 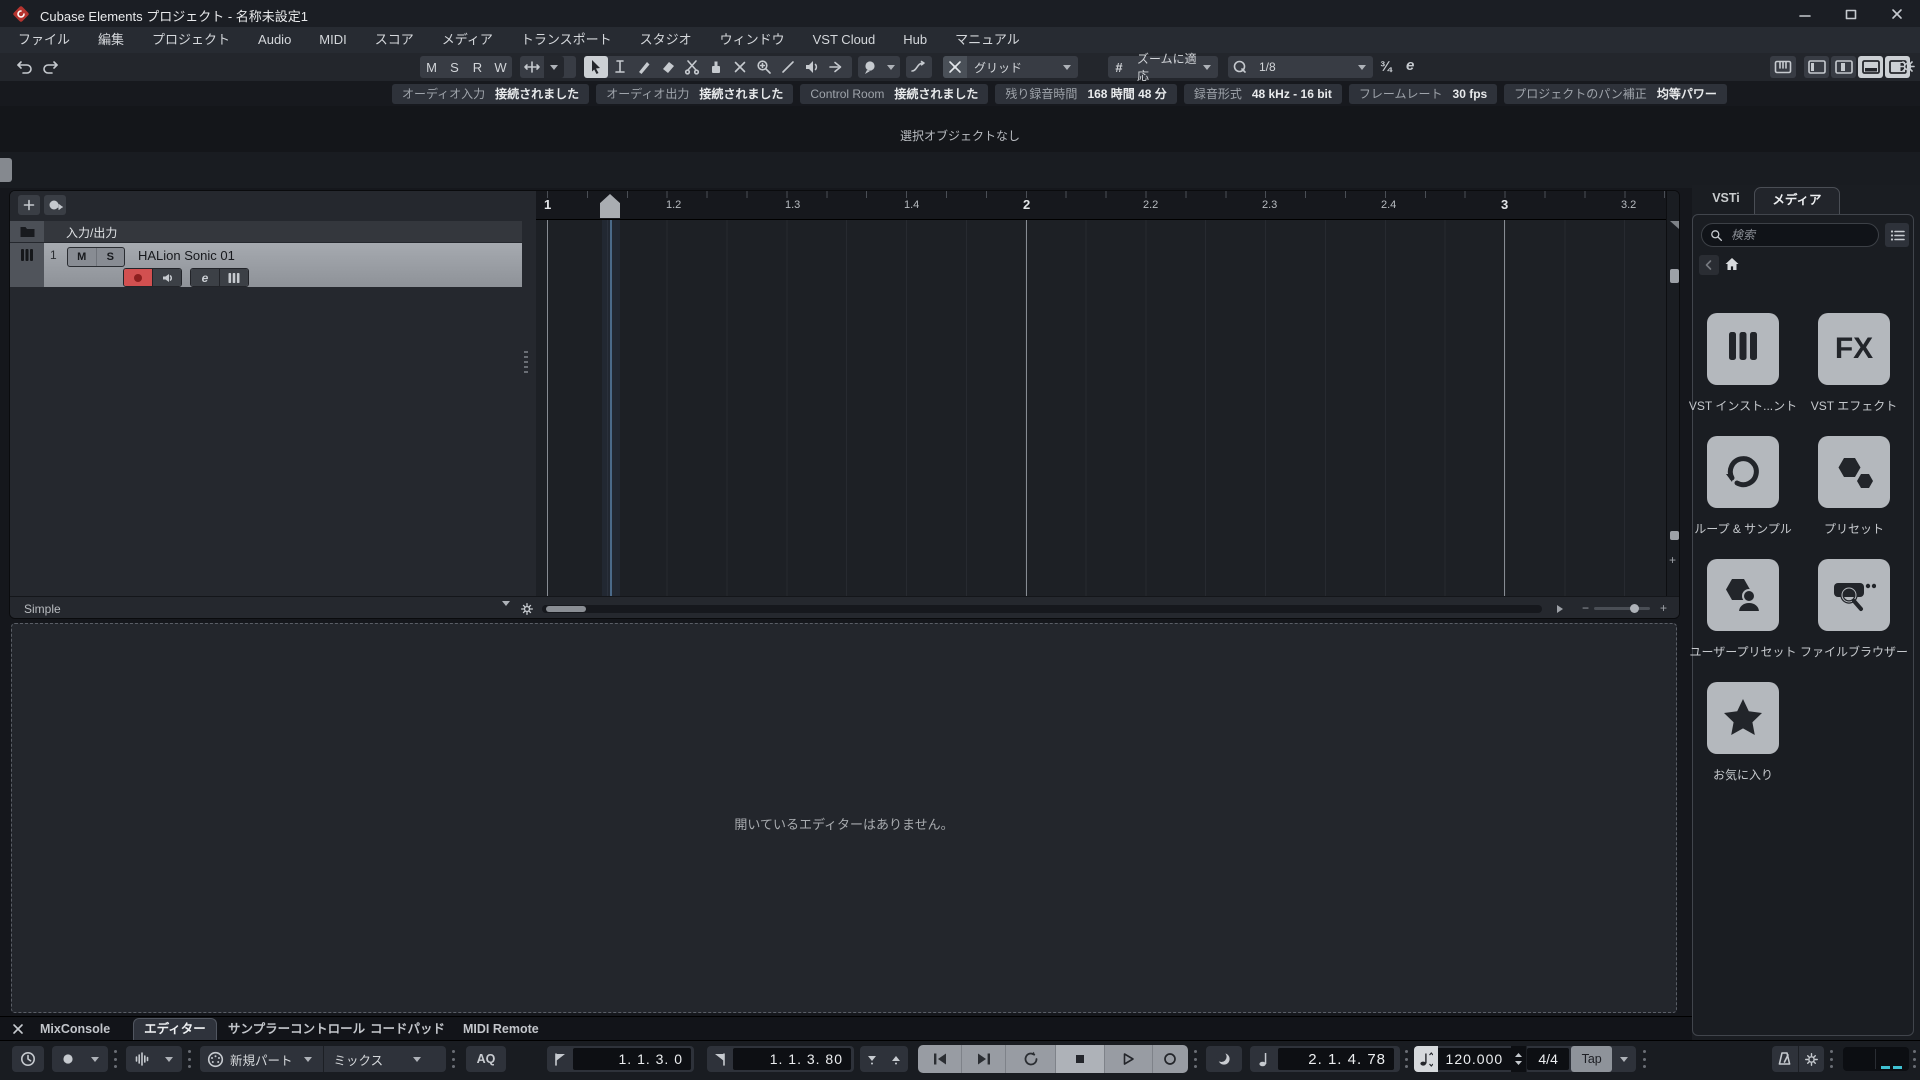 I want to click on audio-record-mode-dropdown, so click(x=169, y=1059).